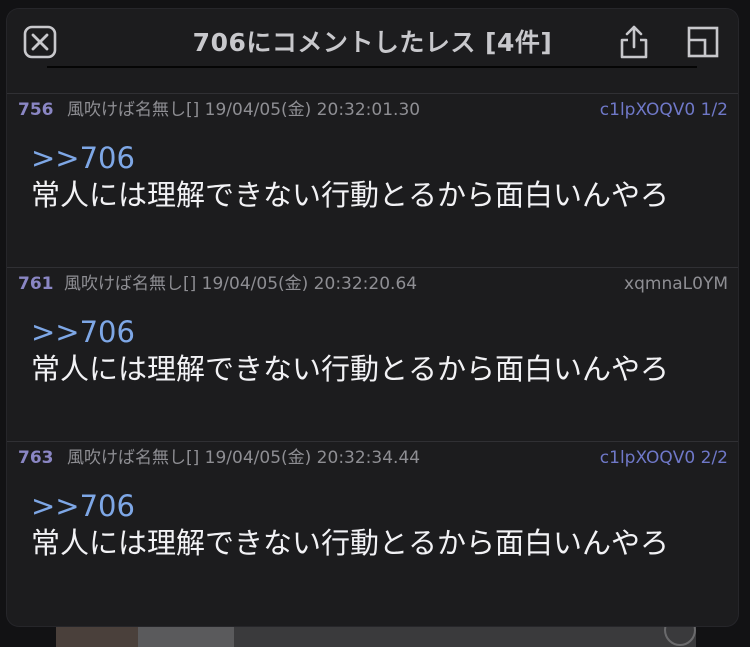 The height and width of the screenshot is (647, 750). I want to click on share-button, so click(634, 42).